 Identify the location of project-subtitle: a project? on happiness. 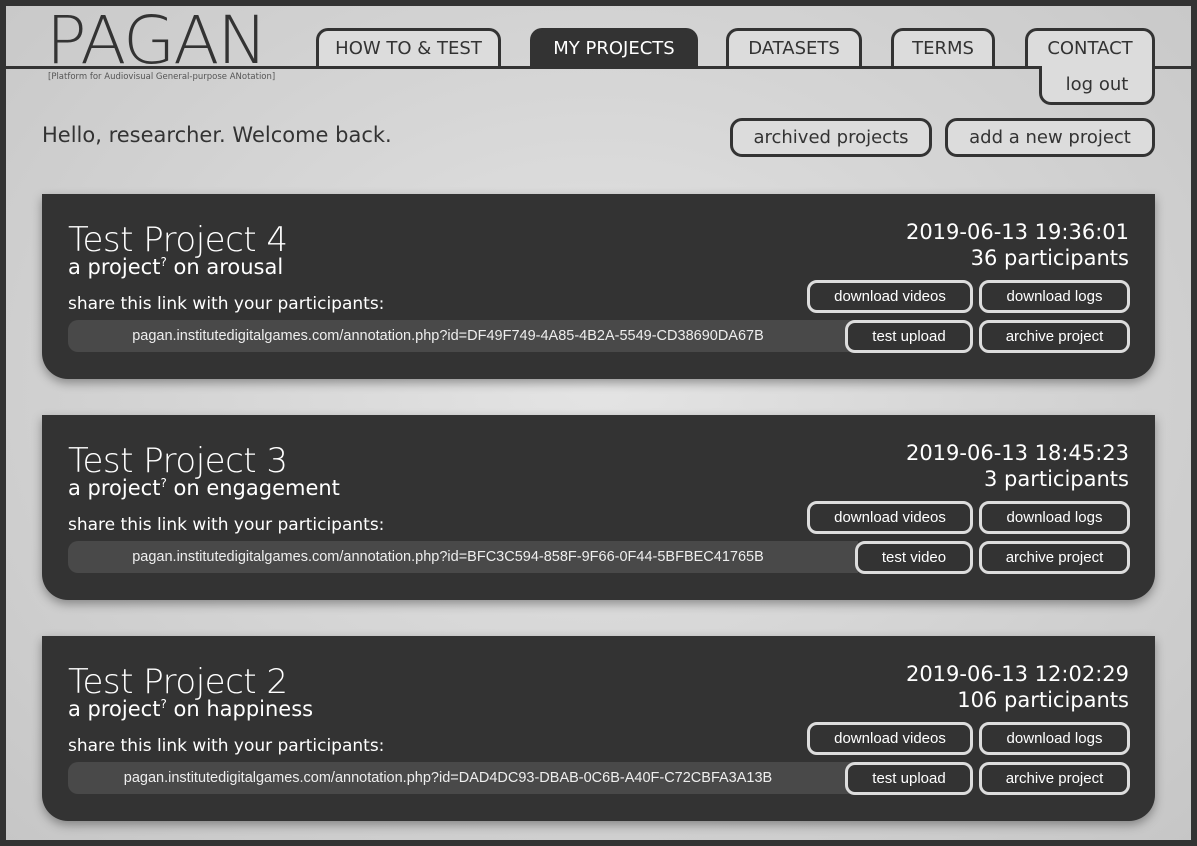
(190, 709).